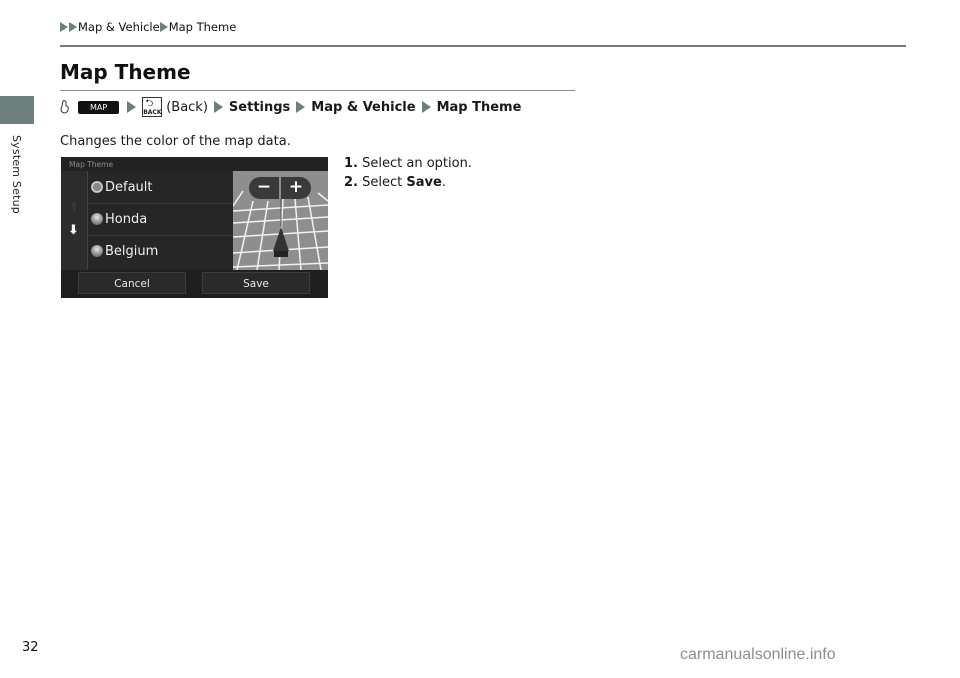 Image resolution: width=960 pixels, height=678 pixels. Describe the element at coordinates (363, 107) in the screenshot. I see `path-step: Map & Vehicle` at that location.